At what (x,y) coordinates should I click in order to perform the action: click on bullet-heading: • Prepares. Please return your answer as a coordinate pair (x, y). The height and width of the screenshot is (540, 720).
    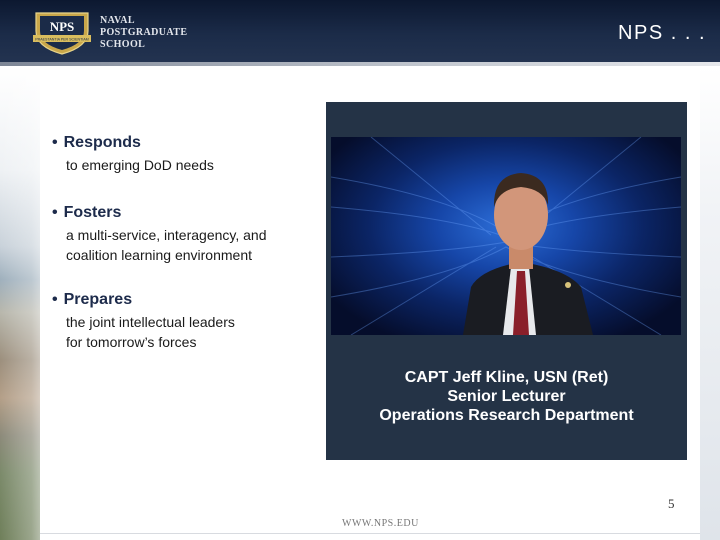
    Looking at the image, I should click on (143, 300).